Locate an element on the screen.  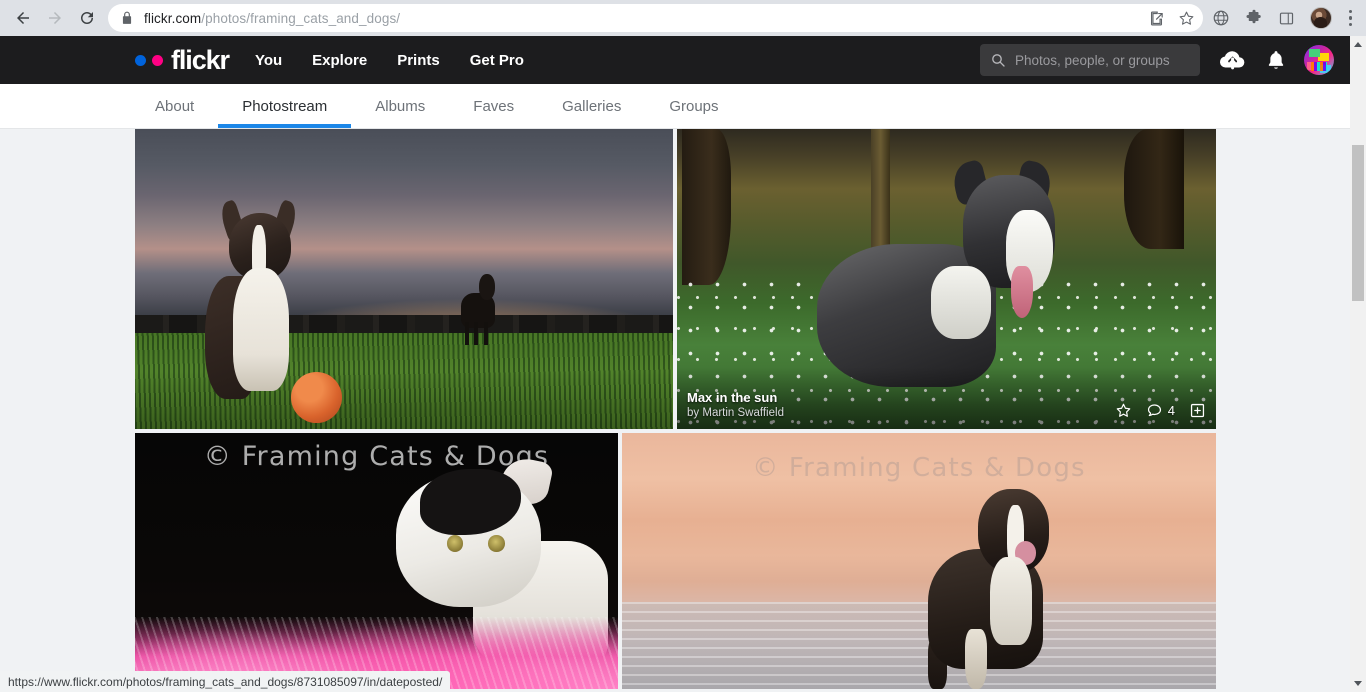
user-avatar is located at coordinates (1319, 60).